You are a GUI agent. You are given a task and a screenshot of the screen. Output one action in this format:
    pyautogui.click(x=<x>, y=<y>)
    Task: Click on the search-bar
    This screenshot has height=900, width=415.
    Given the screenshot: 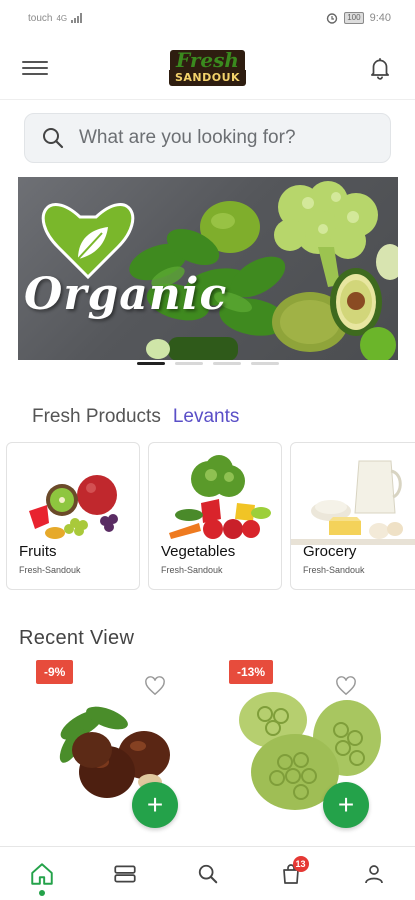 What is the action you would take?
    pyautogui.click(x=207, y=138)
    